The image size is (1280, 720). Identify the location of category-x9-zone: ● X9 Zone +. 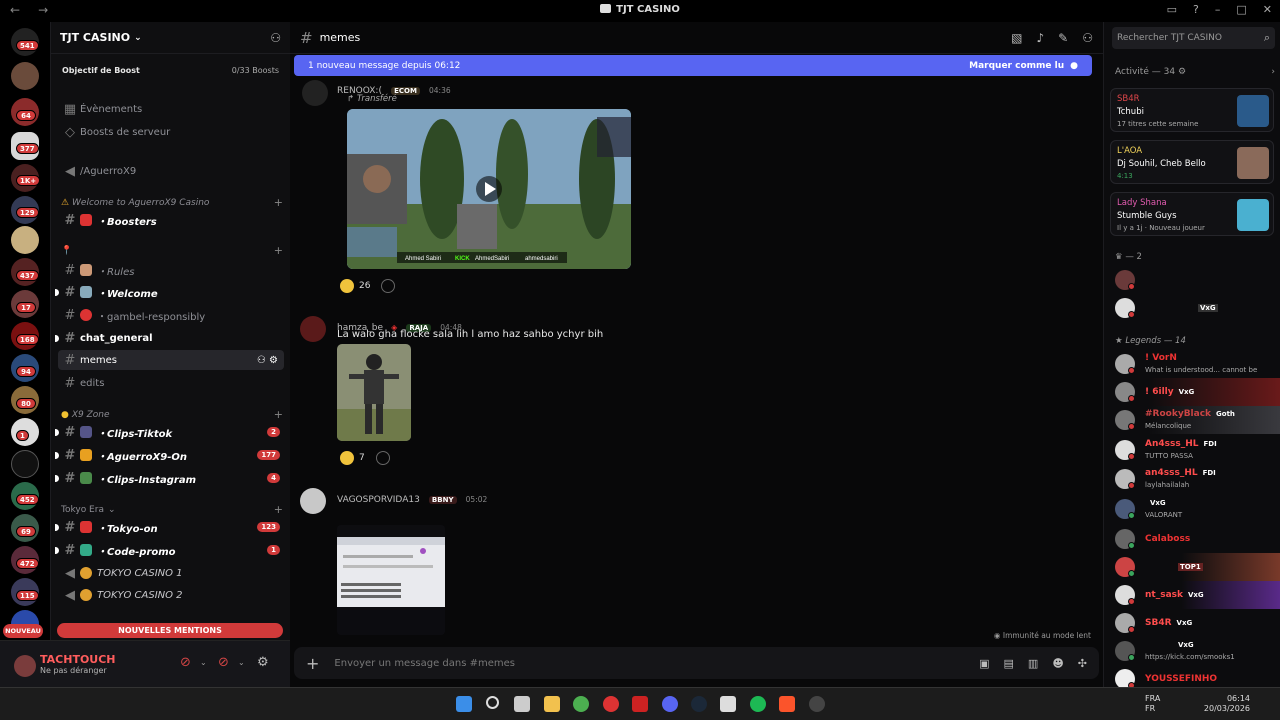
(172, 414).